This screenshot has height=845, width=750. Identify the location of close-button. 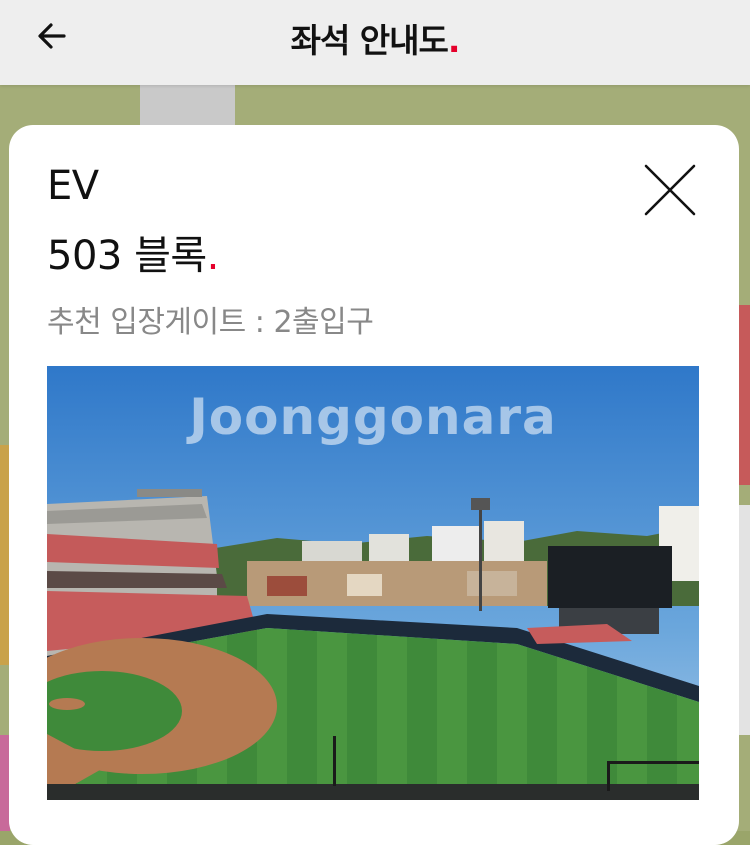
(670, 190).